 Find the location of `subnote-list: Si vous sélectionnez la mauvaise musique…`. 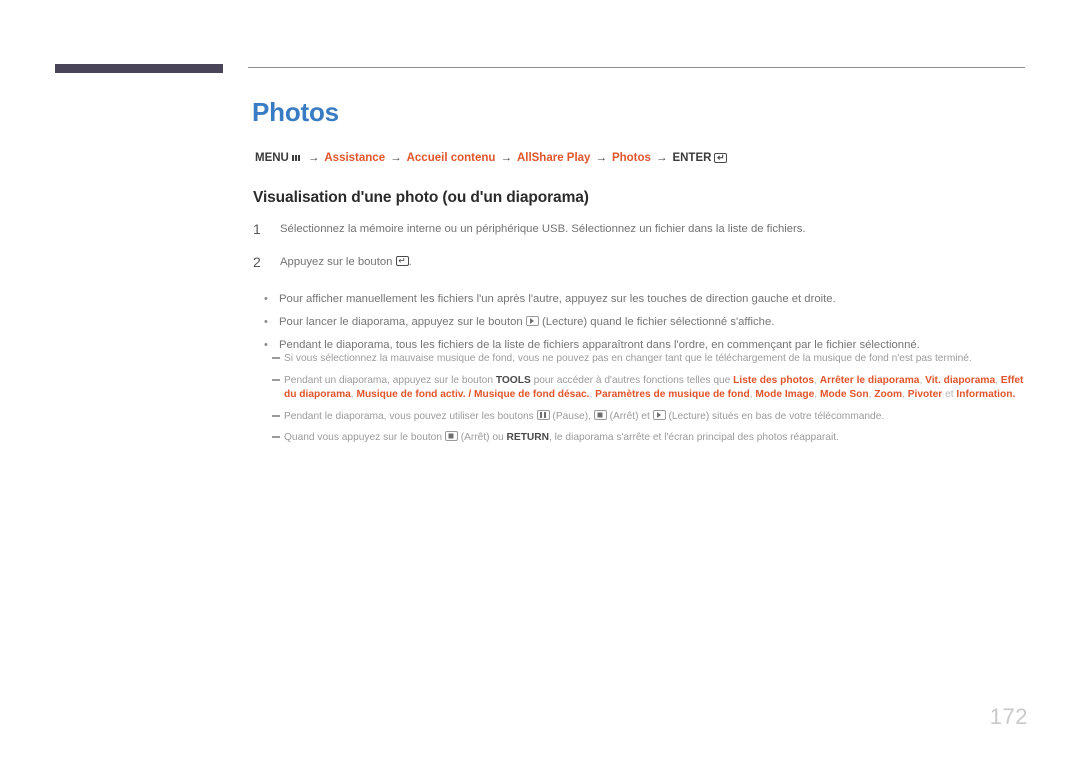

subnote-list: Si vous sélectionnez la mauvaise musique… is located at coordinates (650, 402).